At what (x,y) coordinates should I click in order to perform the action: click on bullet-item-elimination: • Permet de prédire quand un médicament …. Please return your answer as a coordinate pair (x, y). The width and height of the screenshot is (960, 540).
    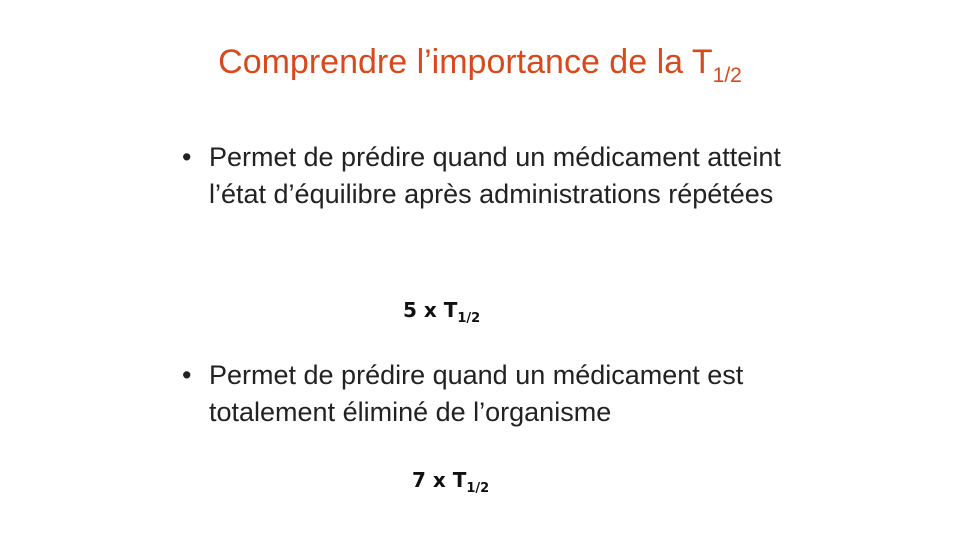
    Looking at the image, I should click on (492, 394).